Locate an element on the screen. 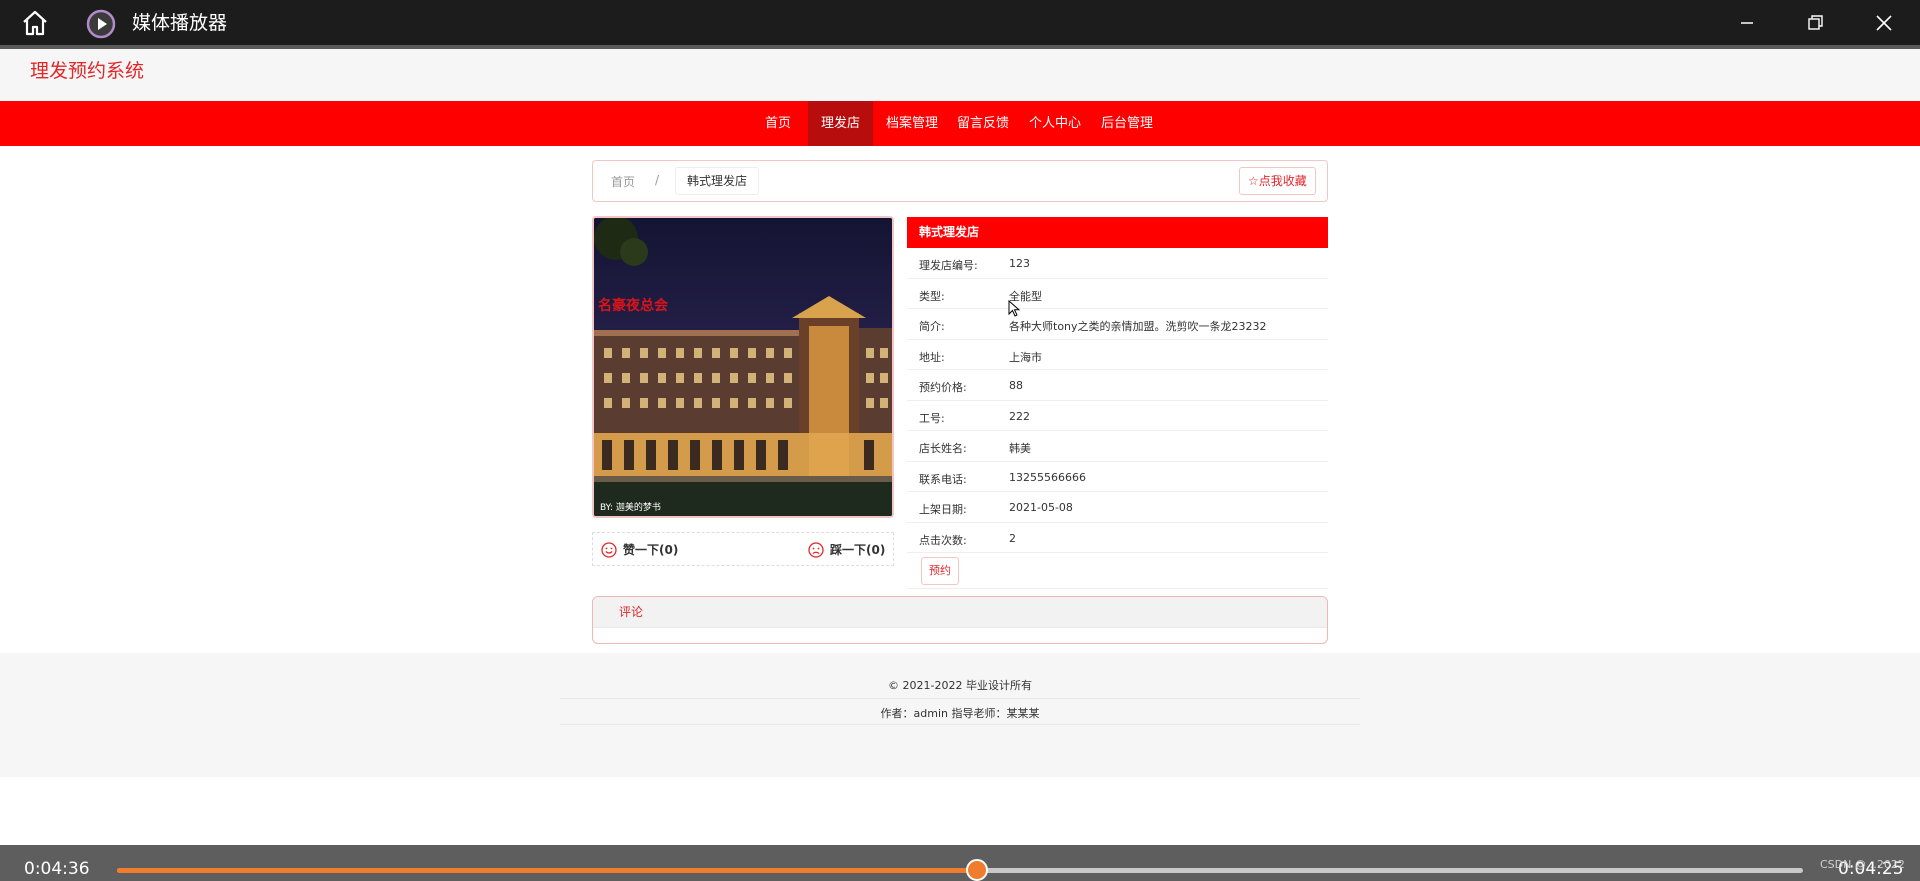 The height and width of the screenshot is (881, 1920). info-label: 简介: is located at coordinates (932, 326).